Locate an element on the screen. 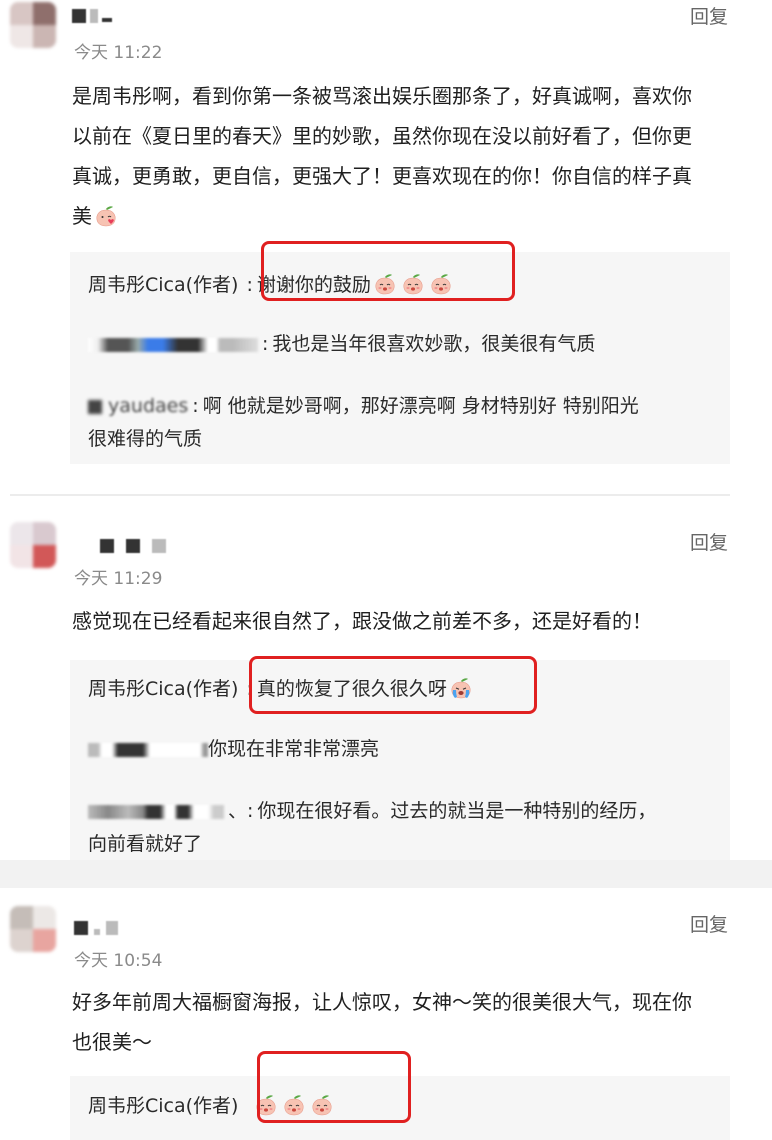 This screenshot has width=772, height=1140. comment-text-line: 以前在《夏日里的春天》里的妙歌，虽然你现在没以前好看了，但你更 is located at coordinates (382, 136).